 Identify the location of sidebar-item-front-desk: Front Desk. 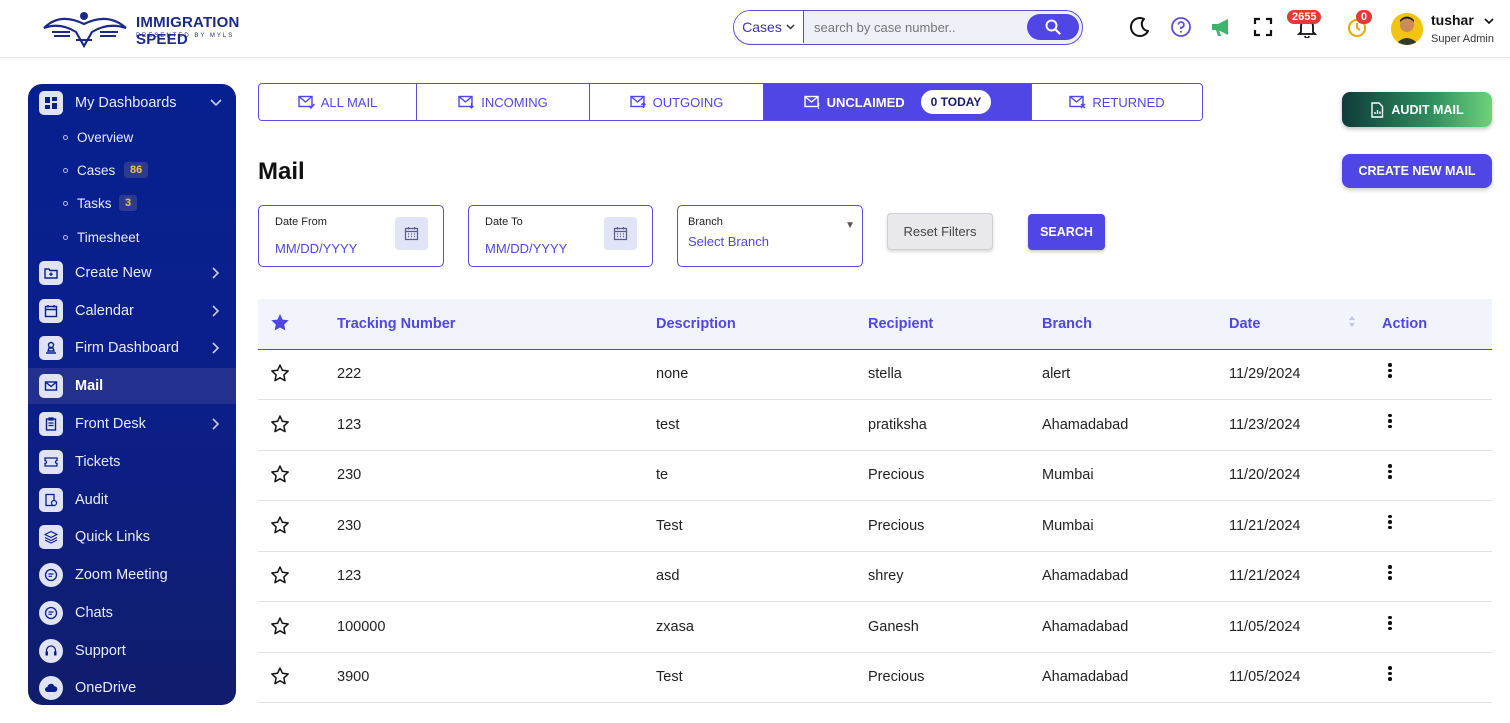
(132, 424).